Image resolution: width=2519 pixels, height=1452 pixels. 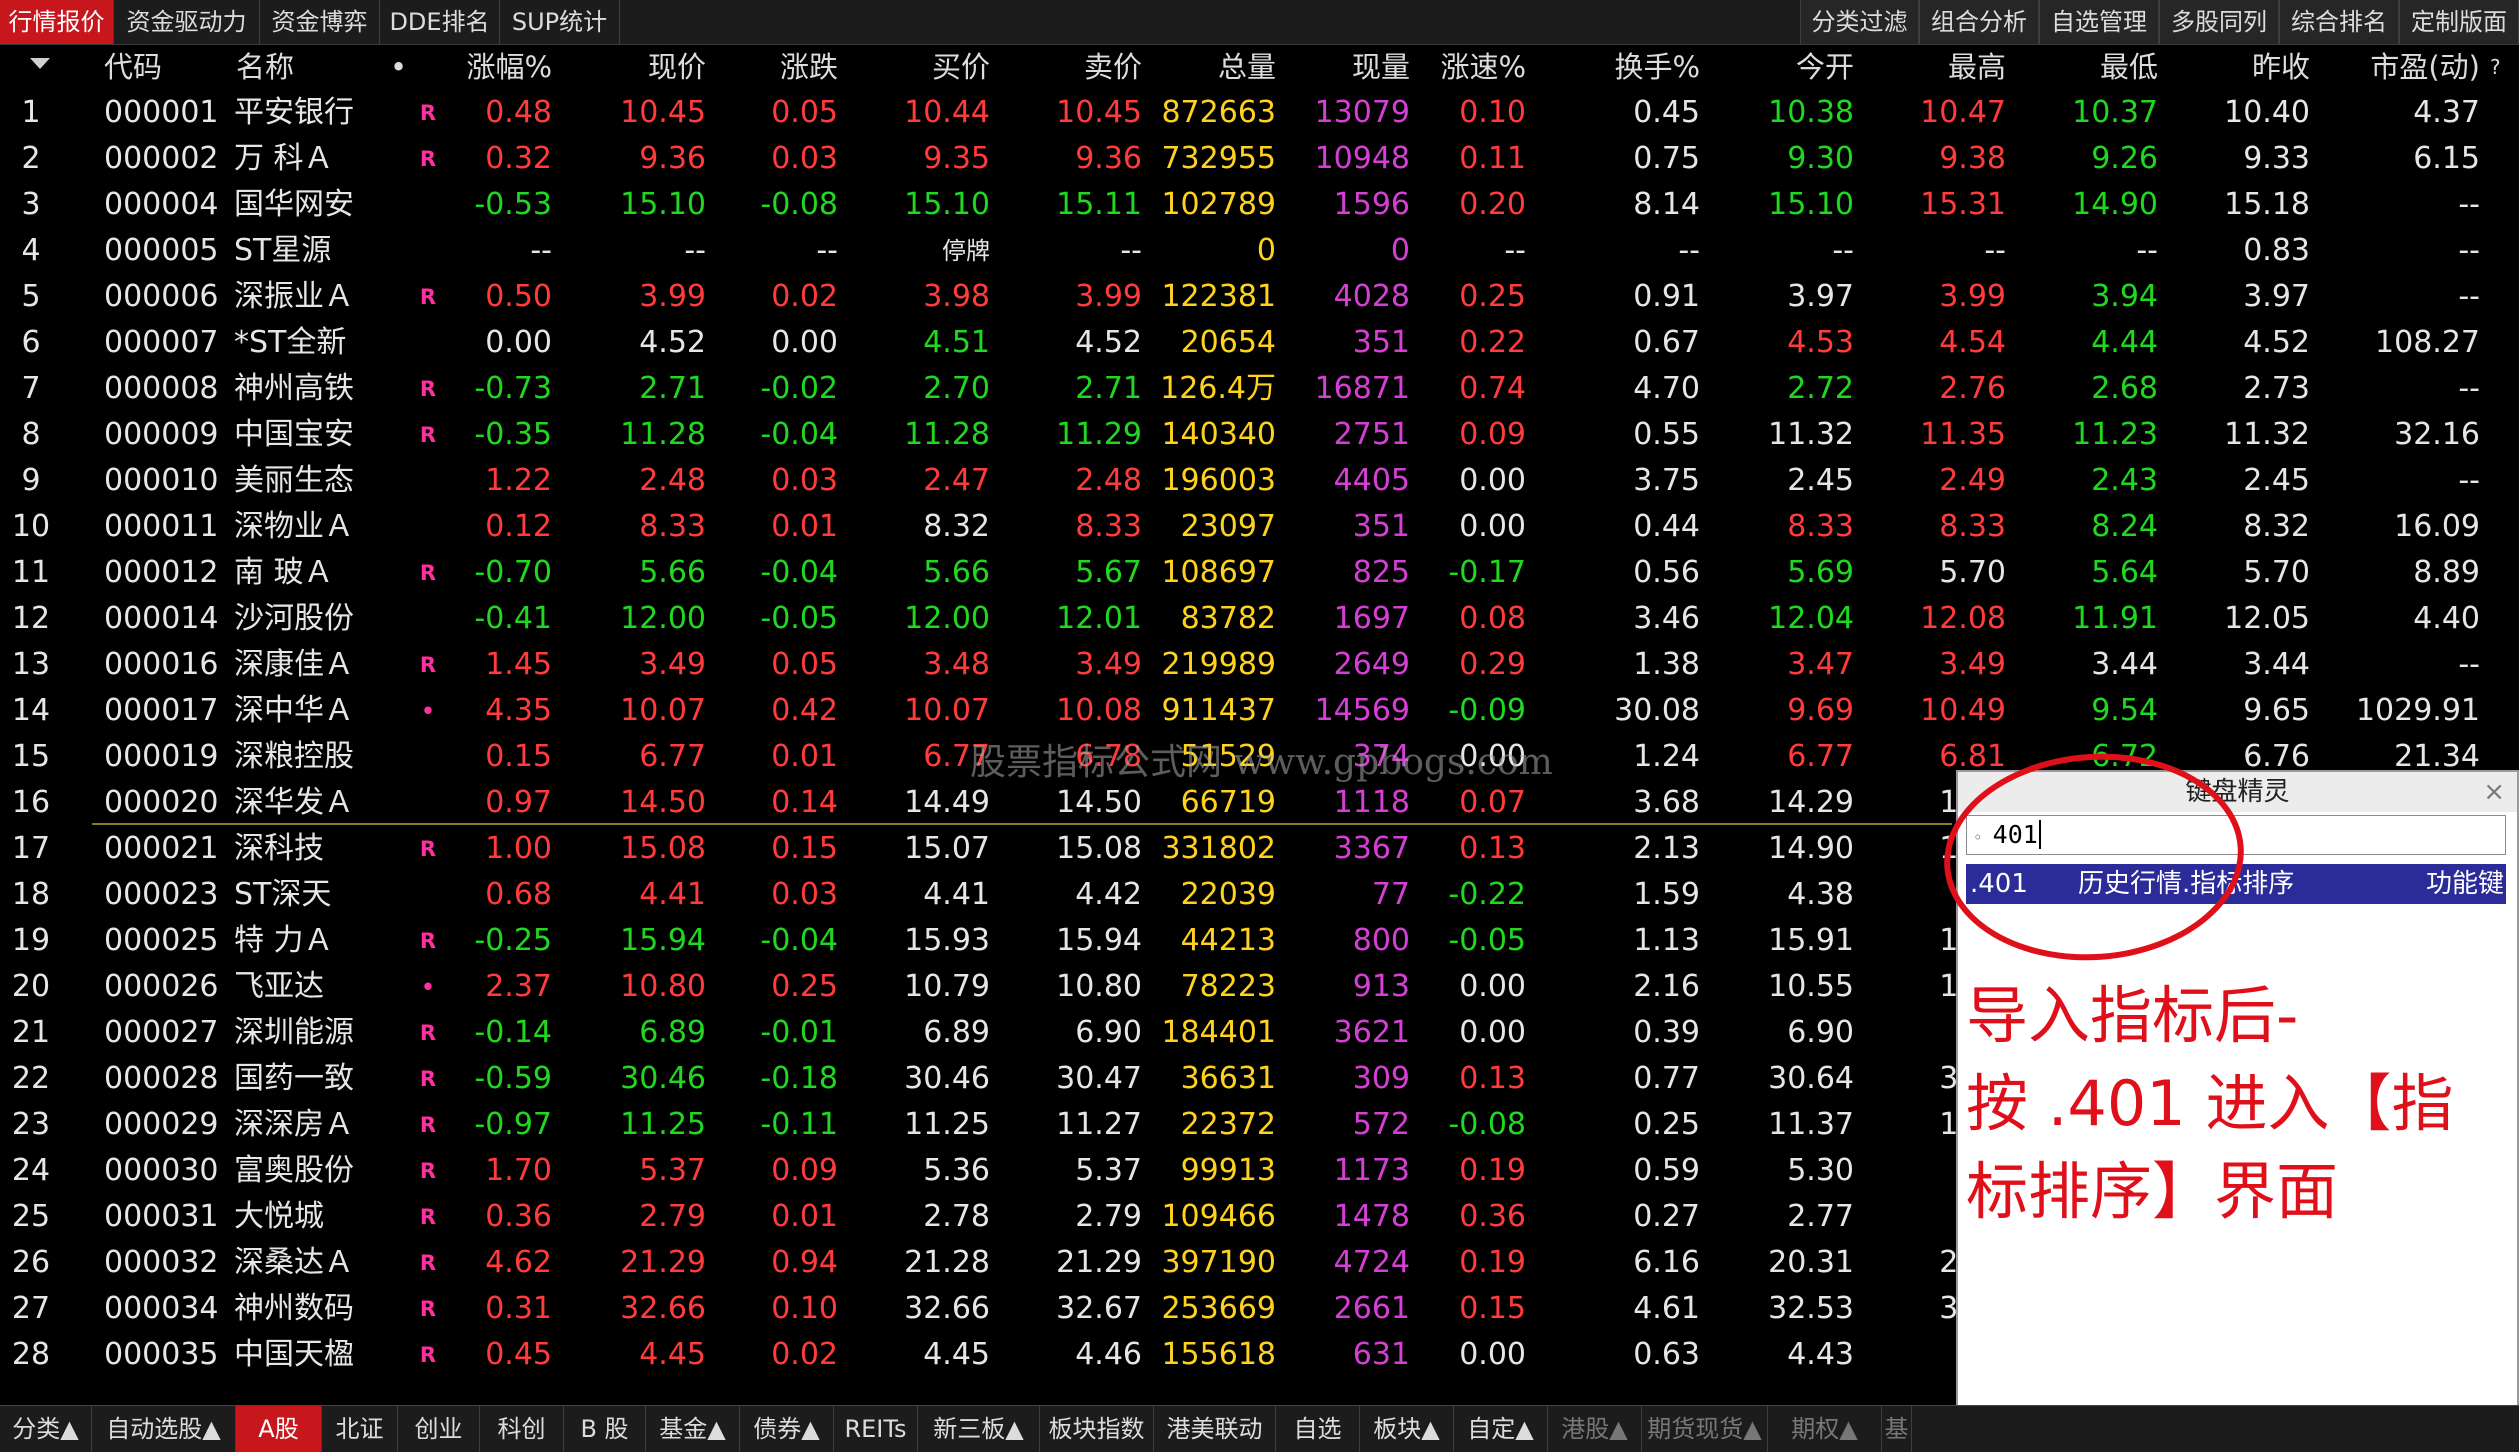 I want to click on bottom-tab: 创业, so click(x=439, y=1429).